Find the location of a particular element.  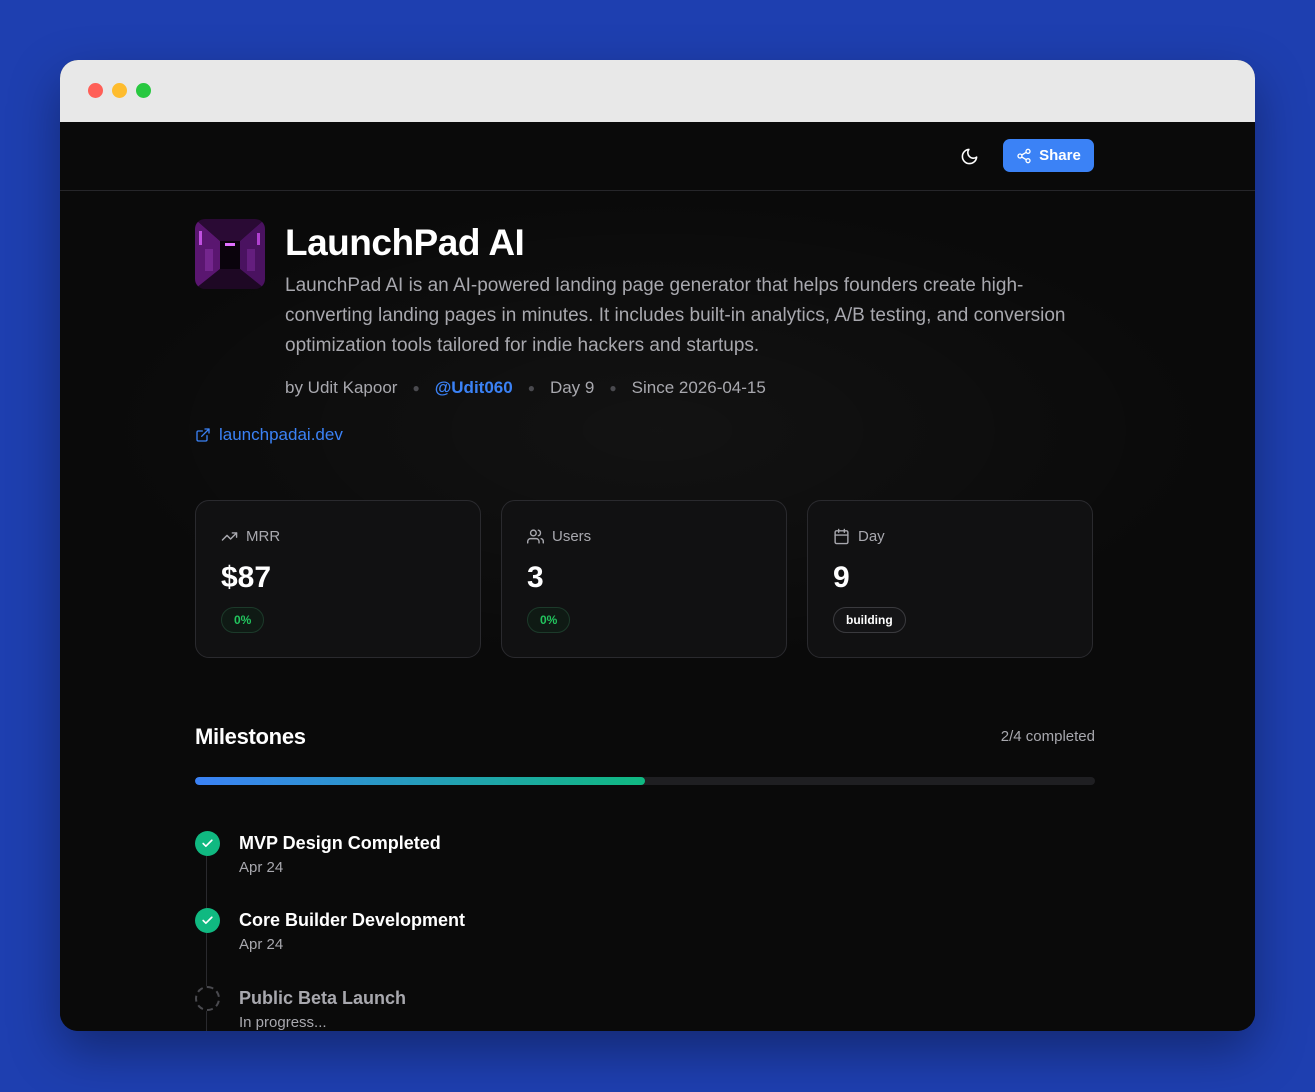

stat-card-day: Day 9 building is located at coordinates (950, 579).